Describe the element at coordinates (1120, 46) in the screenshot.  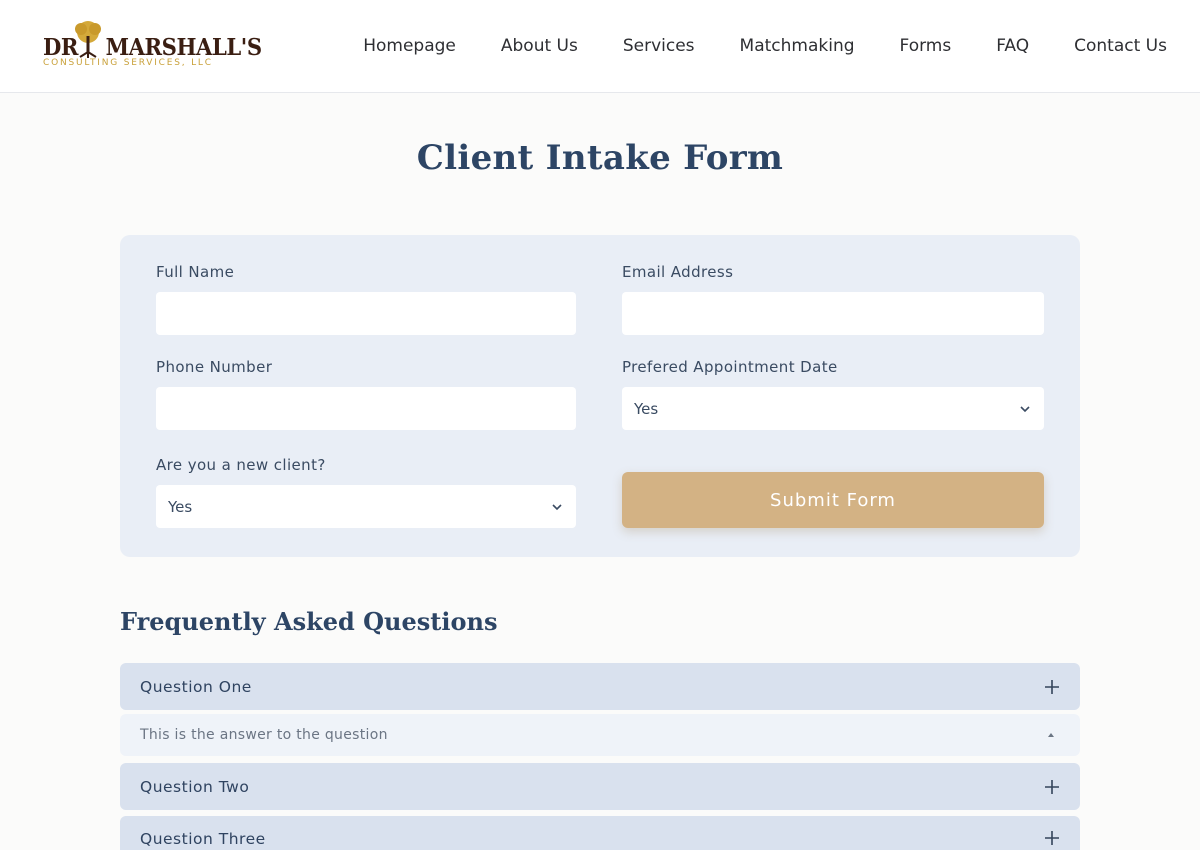
I see `nav-contact-us: Contact Us` at that location.